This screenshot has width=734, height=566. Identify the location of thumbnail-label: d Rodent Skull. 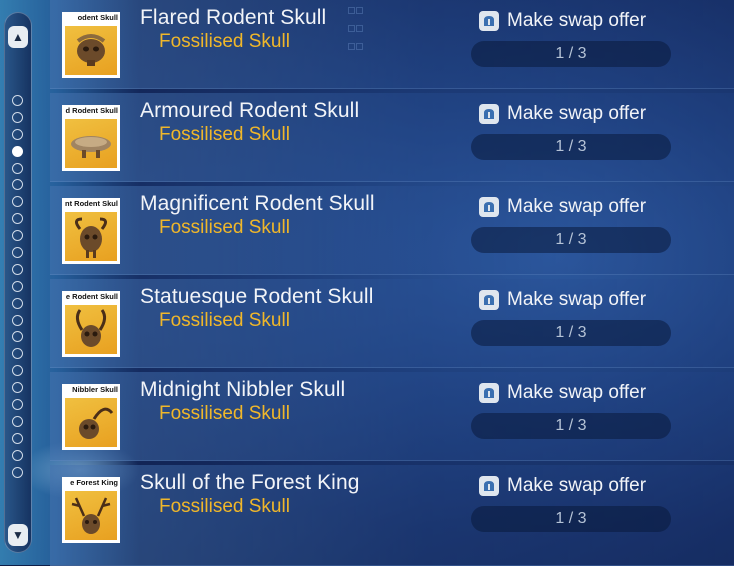
(92, 110).